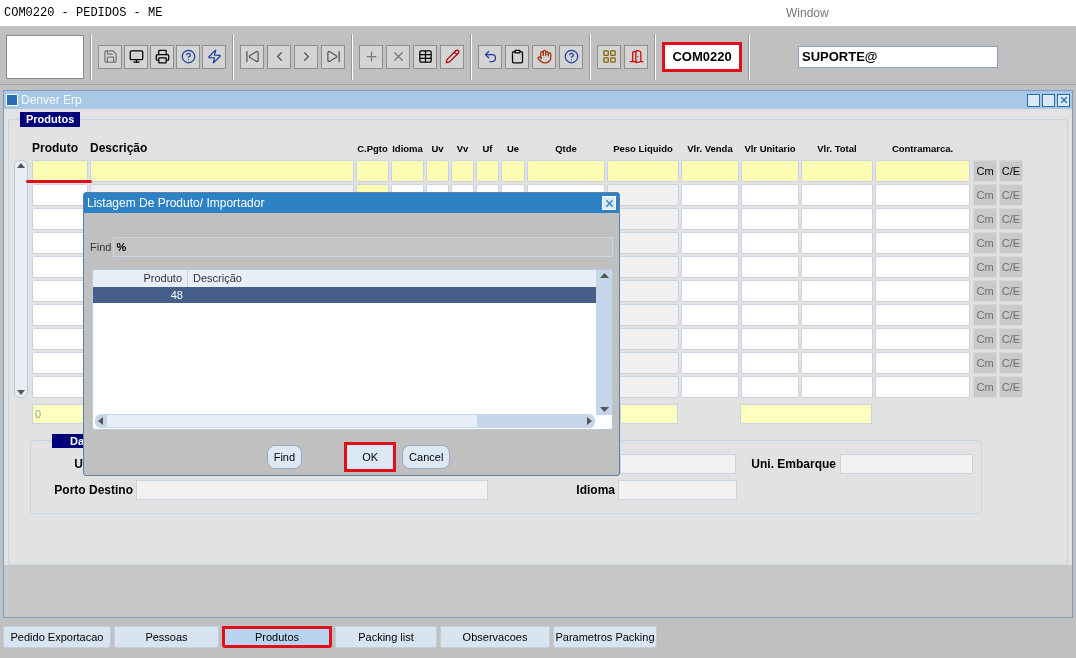  I want to click on close-icon, so click(609, 203).